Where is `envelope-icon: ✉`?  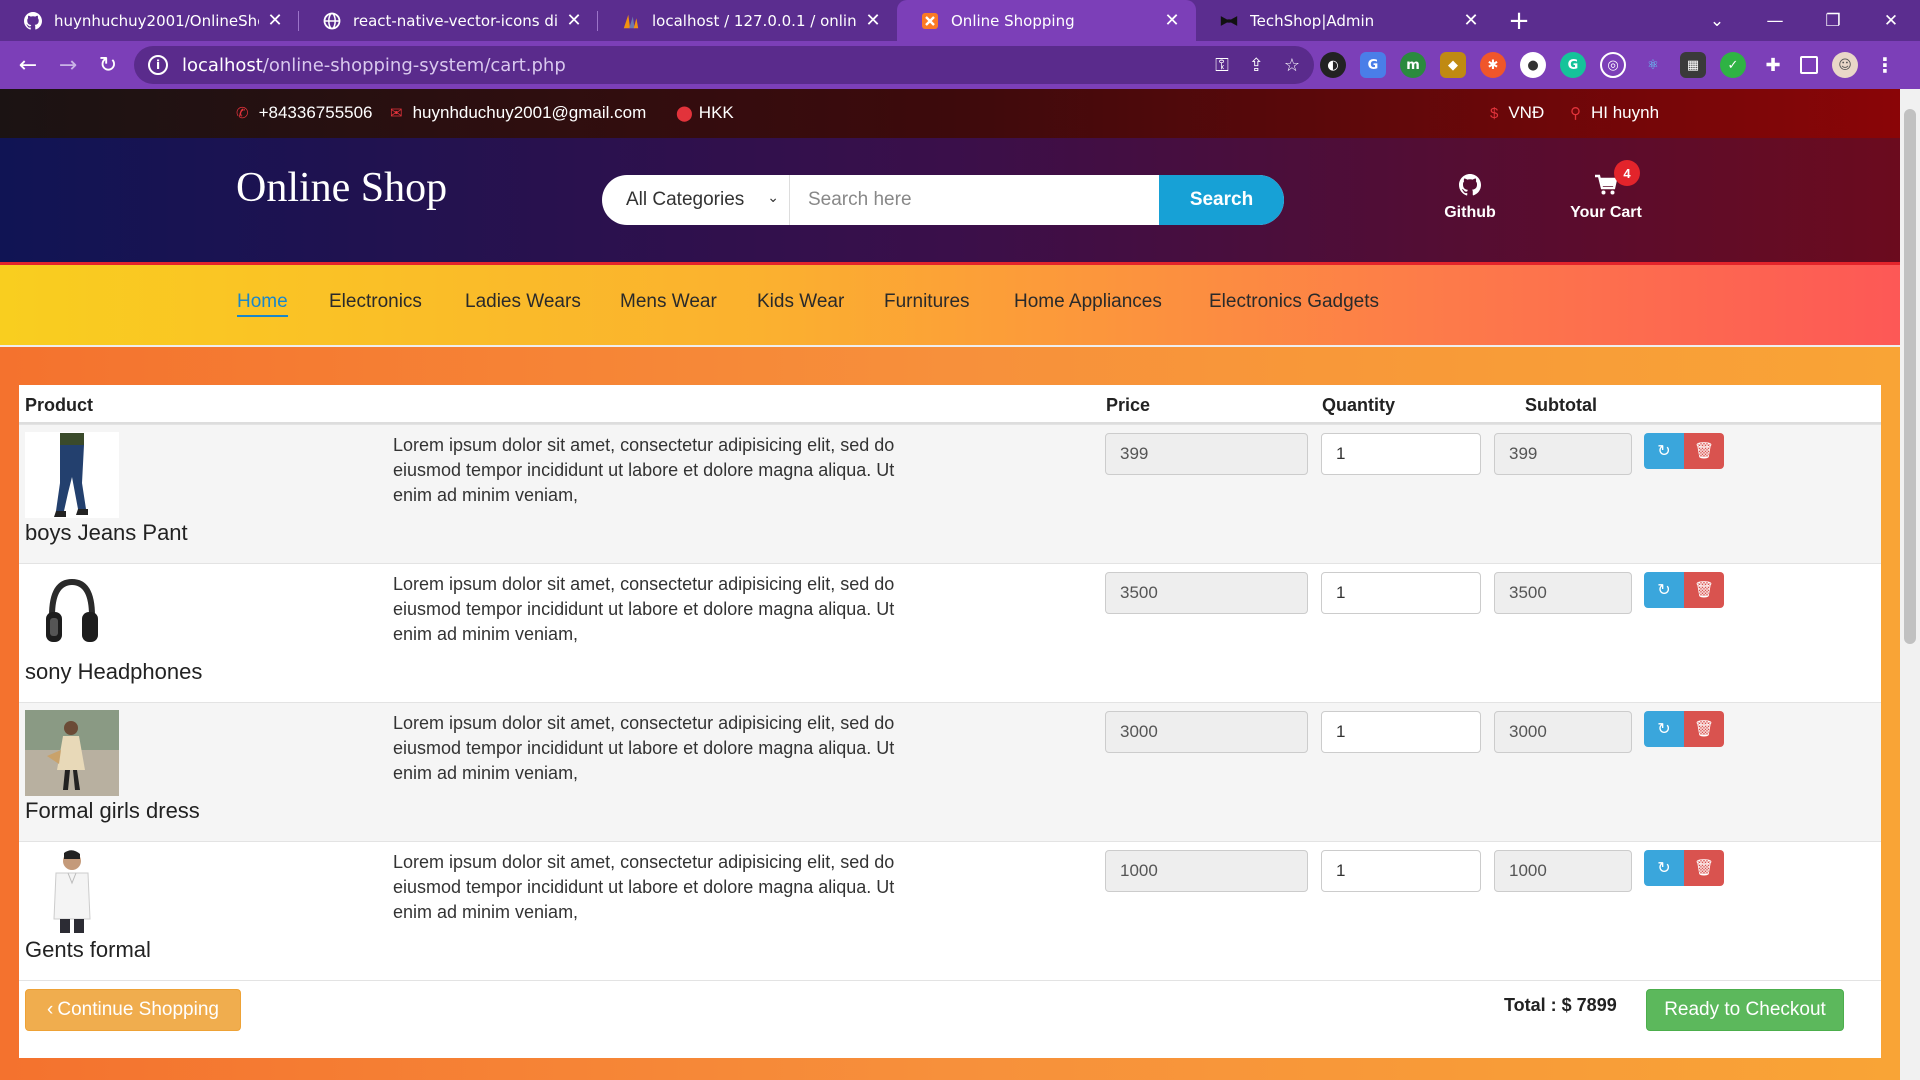
envelope-icon: ✉ is located at coordinates (396, 113).